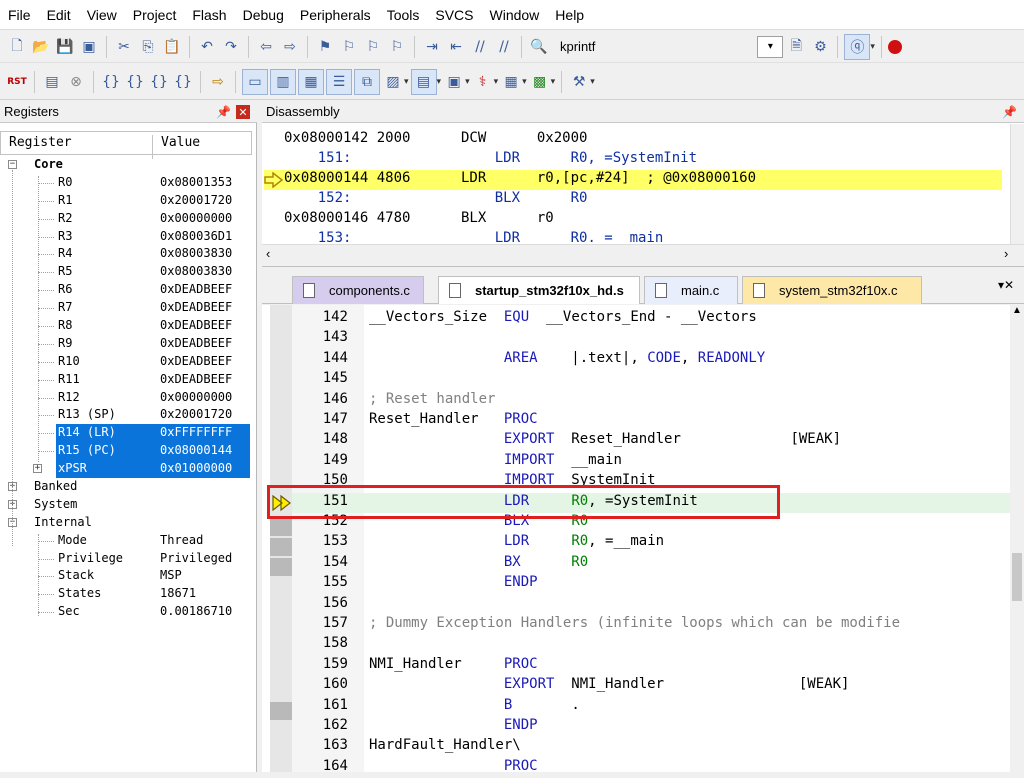  Describe the element at coordinates (196, 236) in the screenshot. I see `register-value: 0x080036D1` at that location.